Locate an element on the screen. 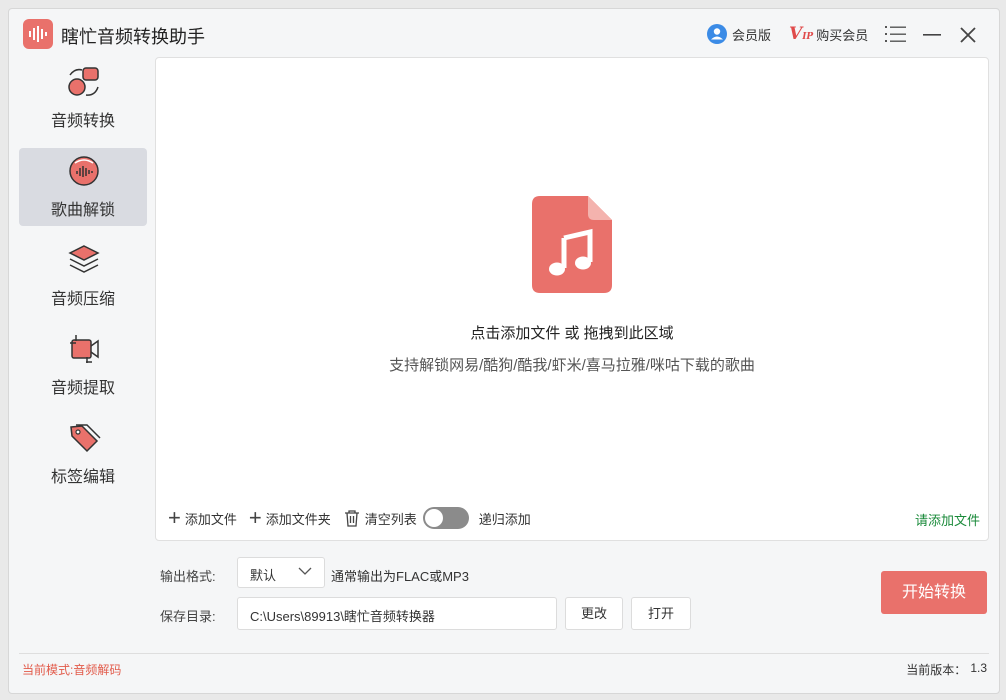 The width and height of the screenshot is (1006, 700). sidebar-item-audio-convert: 音频转换 is located at coordinates (83, 98).